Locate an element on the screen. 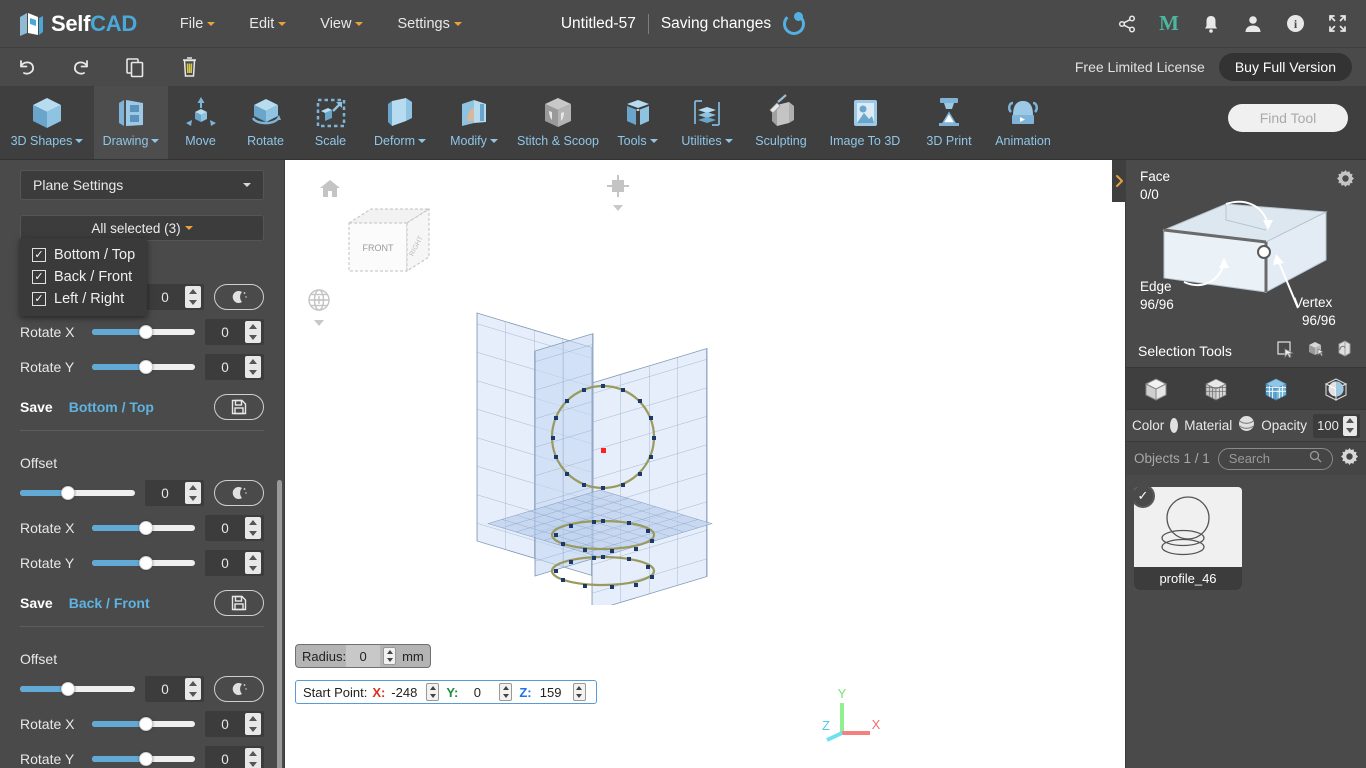  color-swatch is located at coordinates (1174, 425).